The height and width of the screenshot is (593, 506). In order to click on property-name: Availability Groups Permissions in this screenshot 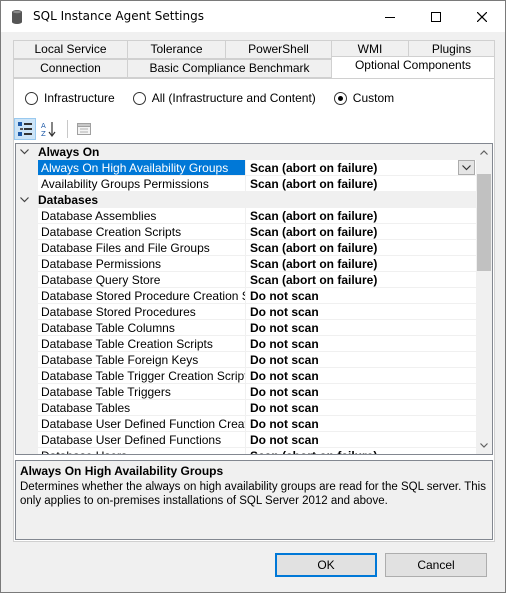, I will do `click(142, 184)`.